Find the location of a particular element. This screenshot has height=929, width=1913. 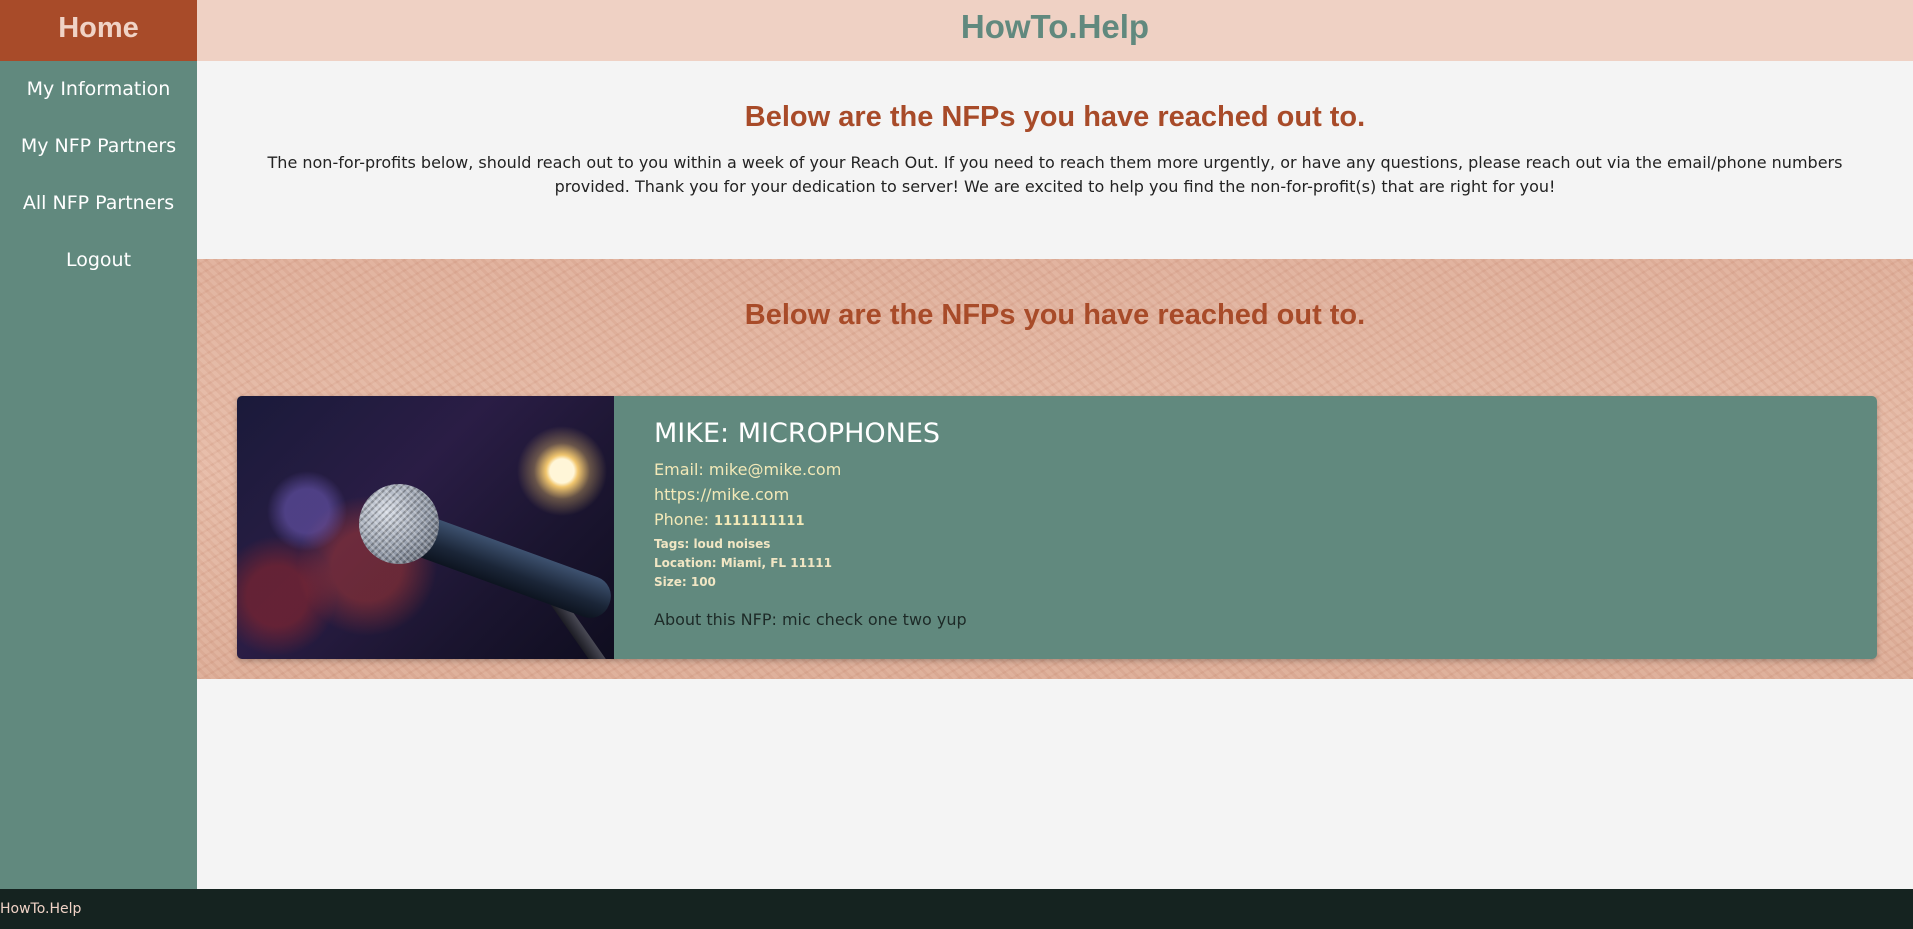

nfp-about: About this NFP: mic check one two yup is located at coordinates (810, 619).